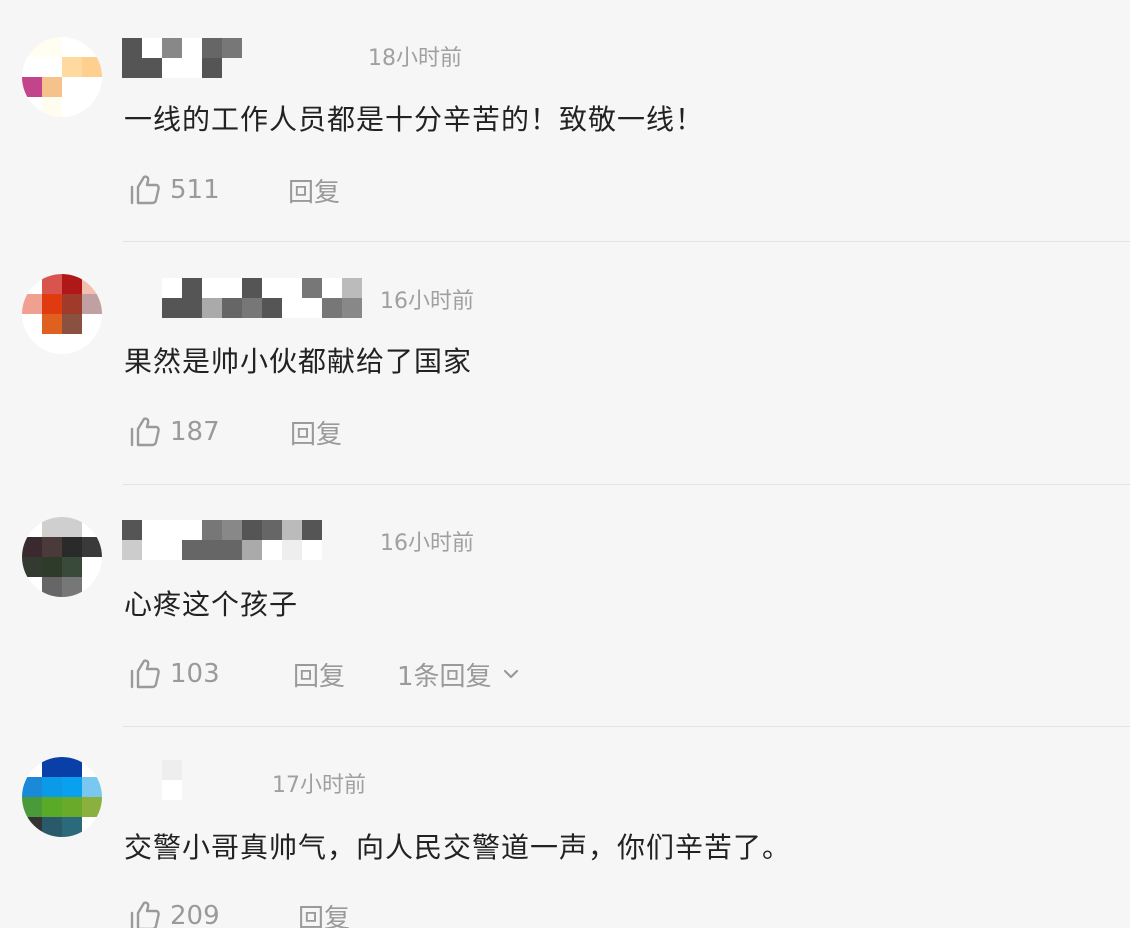 Image resolution: width=1130 pixels, height=928 pixels. Describe the element at coordinates (415, 58) in the screenshot. I see `comment-timestamp: 18小时前` at that location.